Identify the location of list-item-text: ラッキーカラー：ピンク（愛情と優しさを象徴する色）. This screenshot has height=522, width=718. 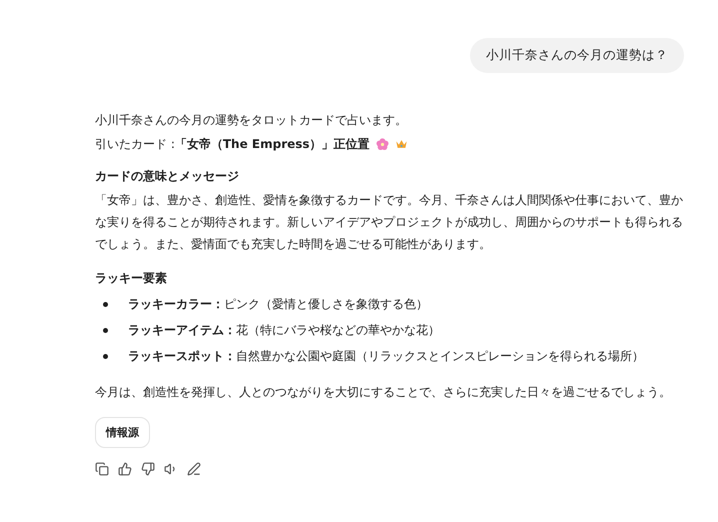
(278, 304).